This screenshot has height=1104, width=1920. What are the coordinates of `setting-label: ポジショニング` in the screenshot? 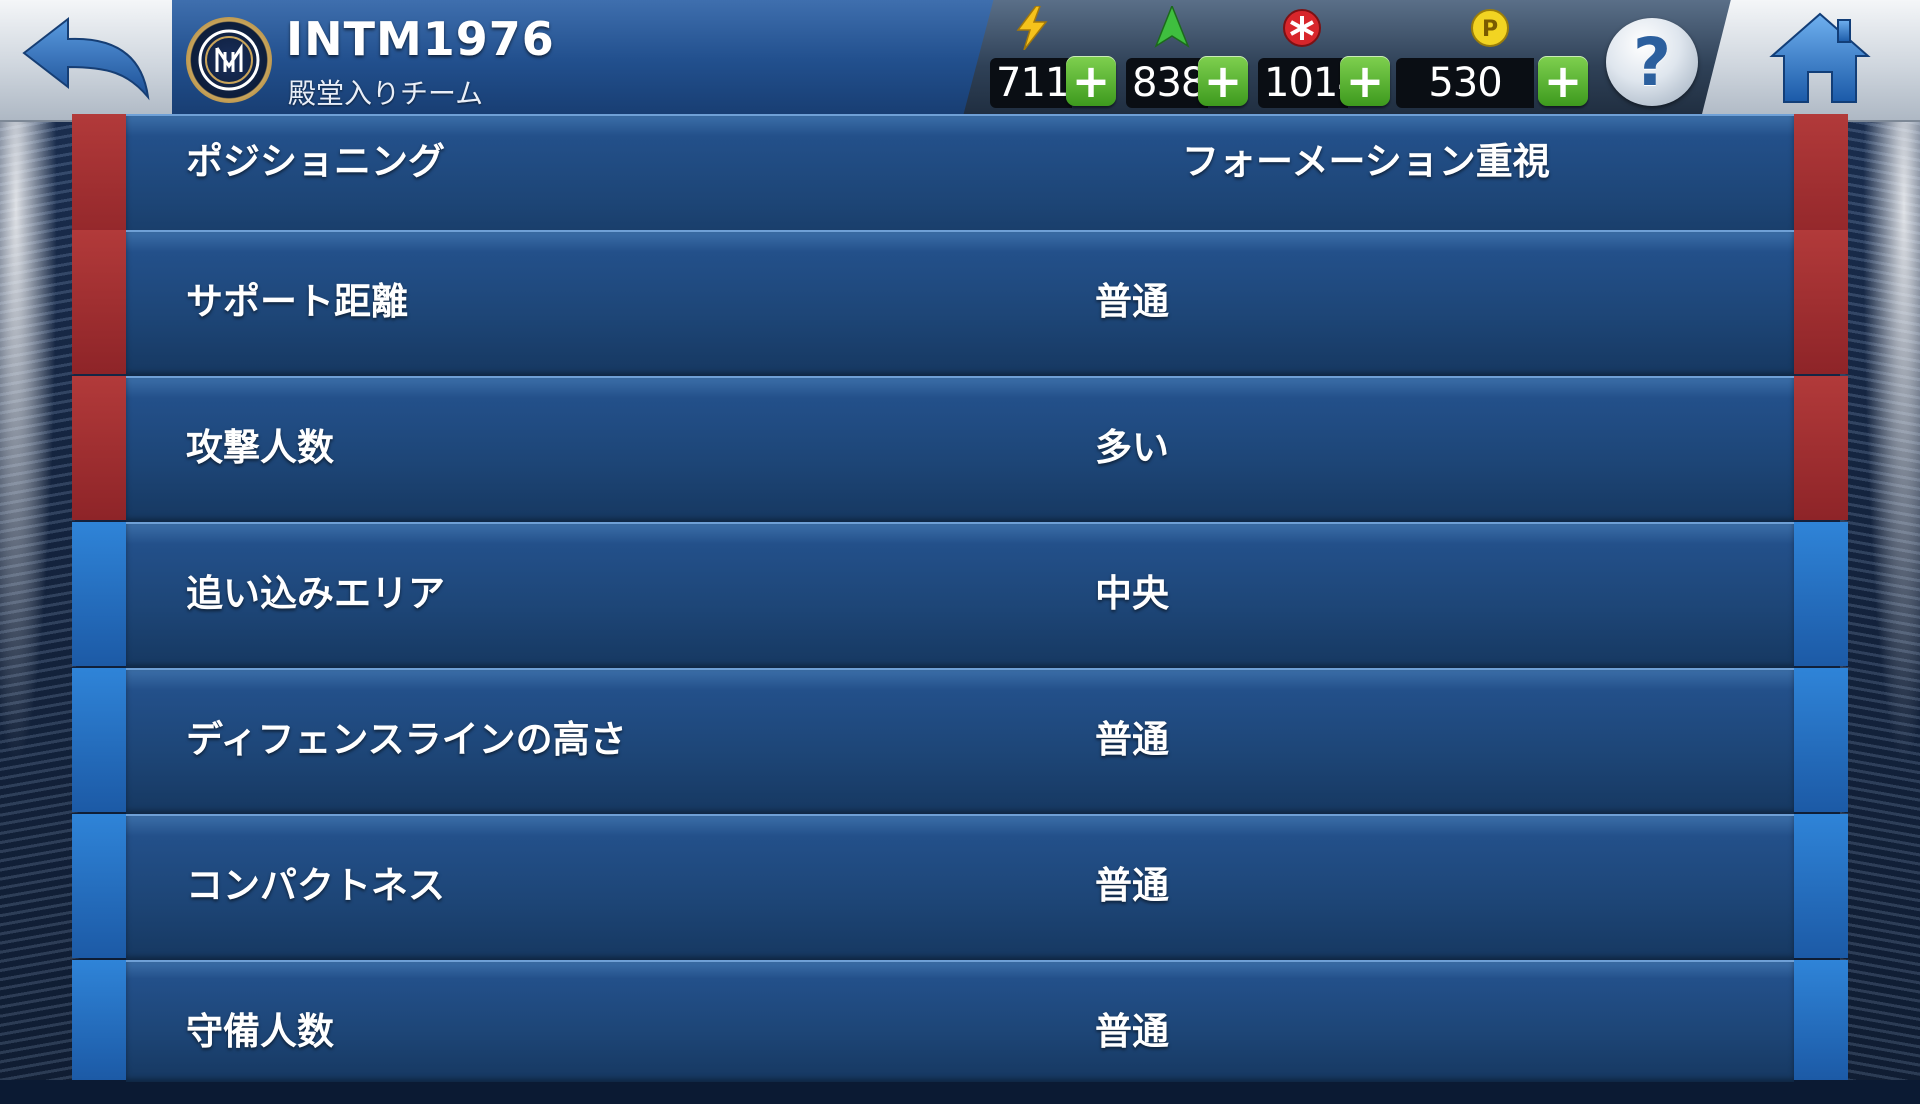 It's located at (315, 161).